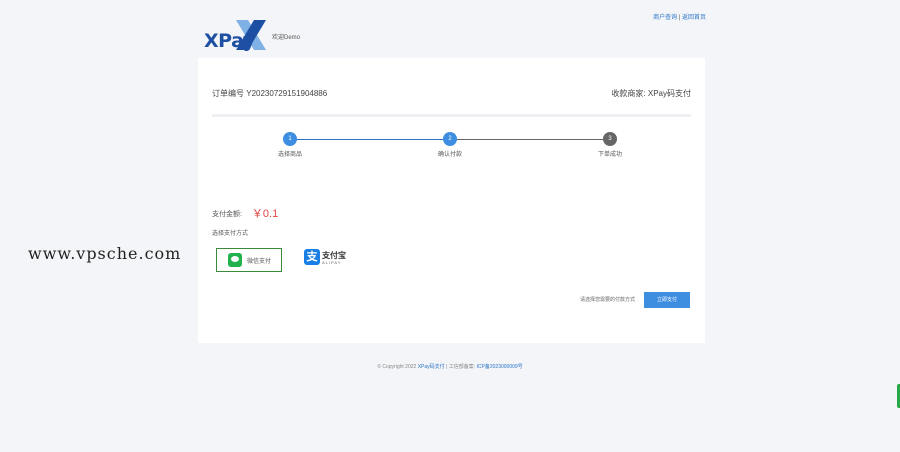  What do you see at coordinates (628, 93) in the screenshot?
I see `merchant-label: 收款商家:` at bounding box center [628, 93].